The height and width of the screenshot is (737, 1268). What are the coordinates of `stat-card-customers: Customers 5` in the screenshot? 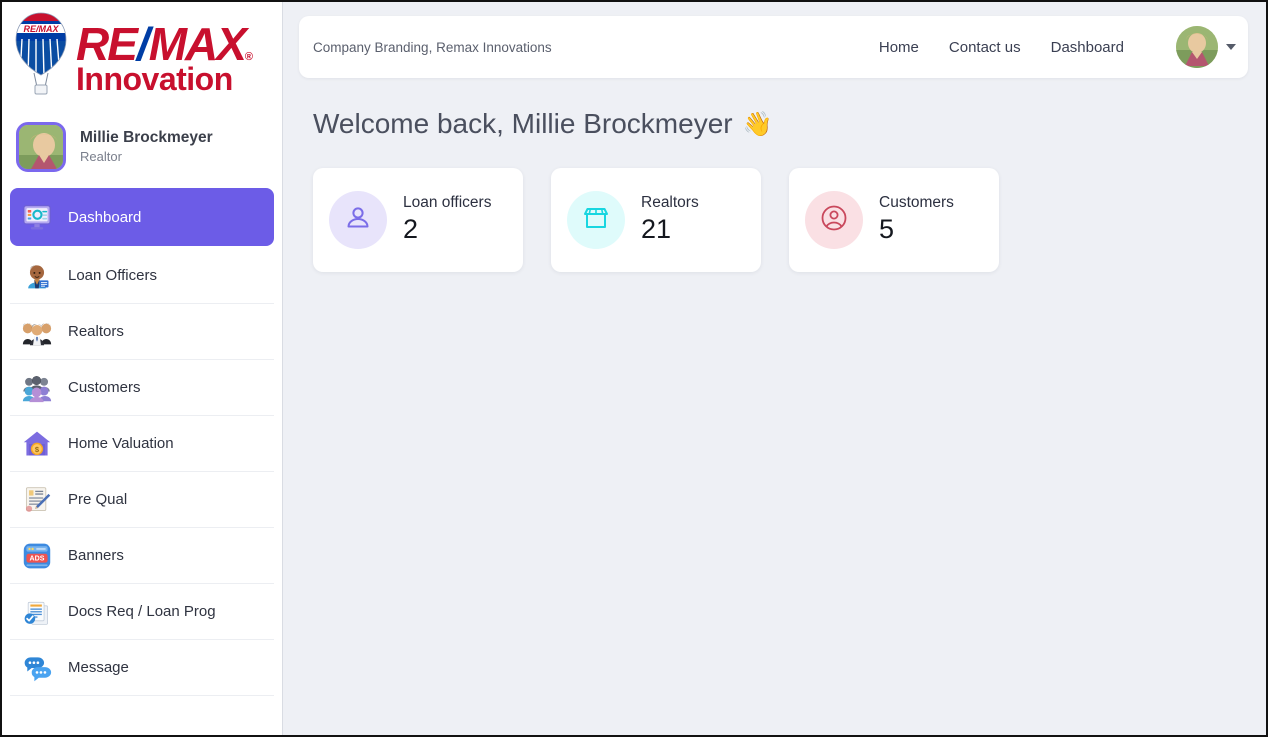 It's located at (894, 220).